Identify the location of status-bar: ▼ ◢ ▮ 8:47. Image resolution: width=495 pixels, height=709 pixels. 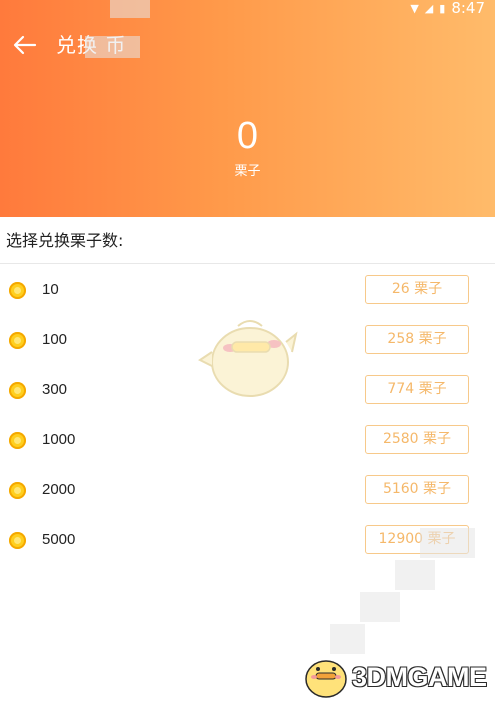
(447, 8).